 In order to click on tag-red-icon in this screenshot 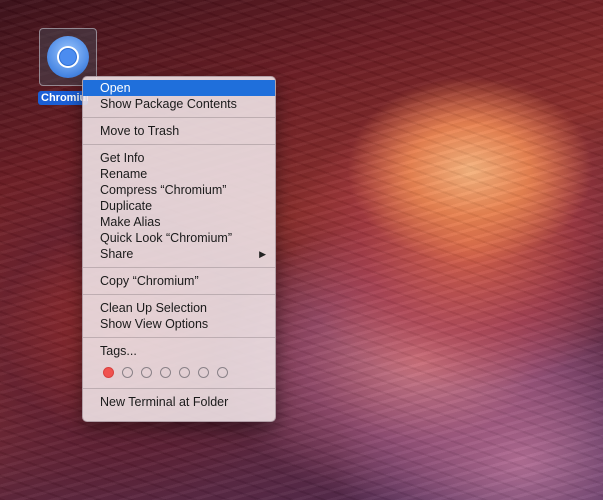, I will do `click(108, 372)`.